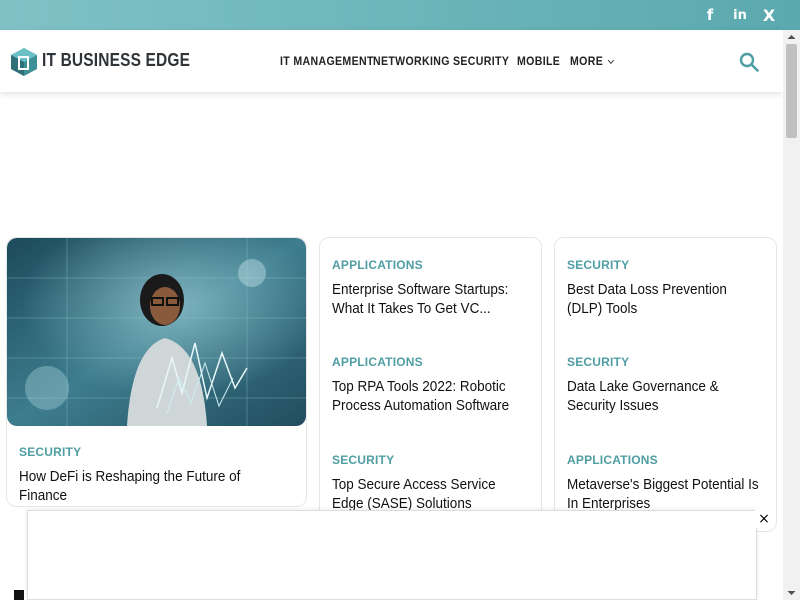 The image size is (800, 600). Describe the element at coordinates (740, 15) in the screenshot. I see `linkedin-icon: in` at that location.